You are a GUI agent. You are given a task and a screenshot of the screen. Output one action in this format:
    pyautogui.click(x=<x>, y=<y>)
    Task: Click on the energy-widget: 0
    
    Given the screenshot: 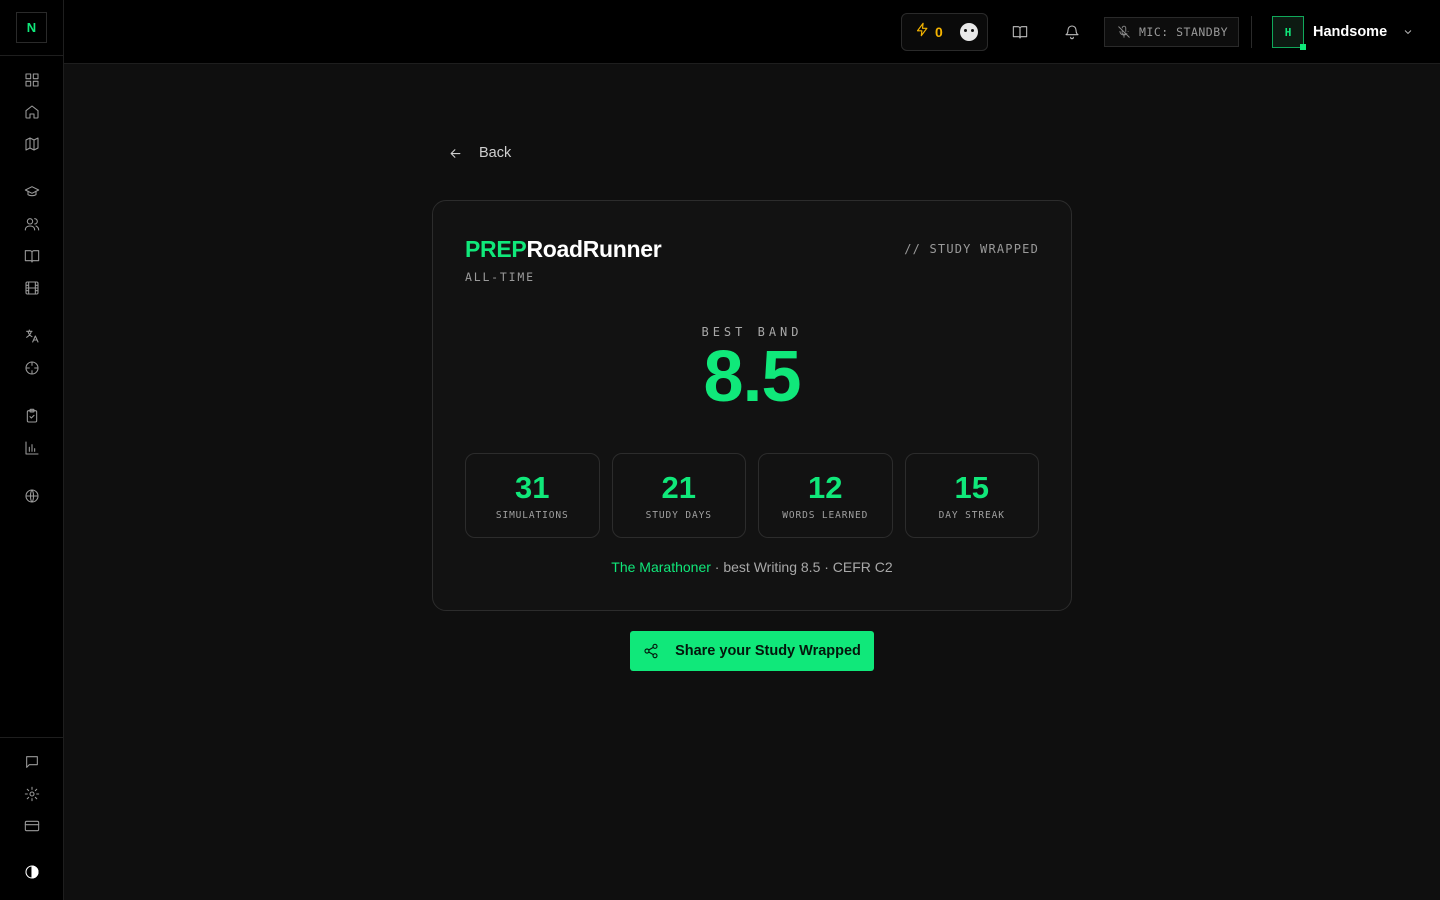 What is the action you would take?
    pyautogui.click(x=944, y=32)
    